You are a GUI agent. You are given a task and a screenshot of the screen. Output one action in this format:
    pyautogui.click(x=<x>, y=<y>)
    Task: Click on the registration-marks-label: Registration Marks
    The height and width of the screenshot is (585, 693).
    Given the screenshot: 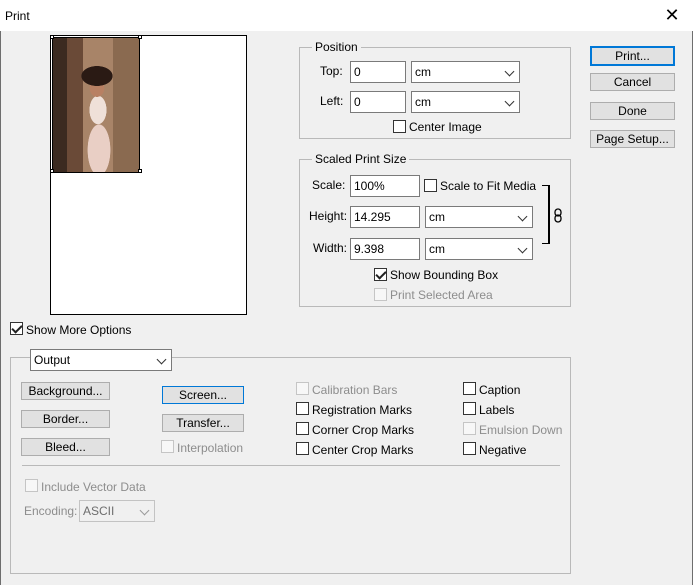 What is the action you would take?
    pyautogui.click(x=362, y=410)
    